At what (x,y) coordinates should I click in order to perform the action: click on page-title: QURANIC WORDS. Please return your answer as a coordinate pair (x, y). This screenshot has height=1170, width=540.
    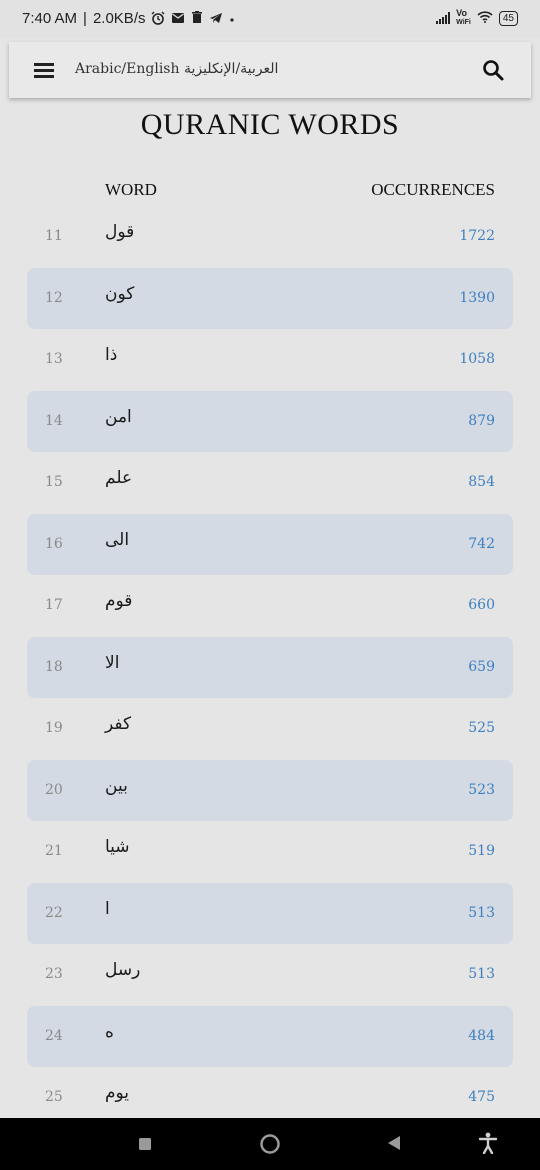
    Looking at the image, I should click on (270, 124).